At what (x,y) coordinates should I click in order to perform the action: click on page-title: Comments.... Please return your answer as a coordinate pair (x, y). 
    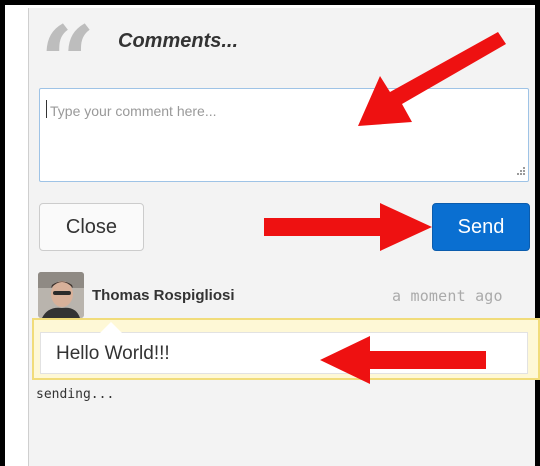
    Looking at the image, I should click on (178, 41).